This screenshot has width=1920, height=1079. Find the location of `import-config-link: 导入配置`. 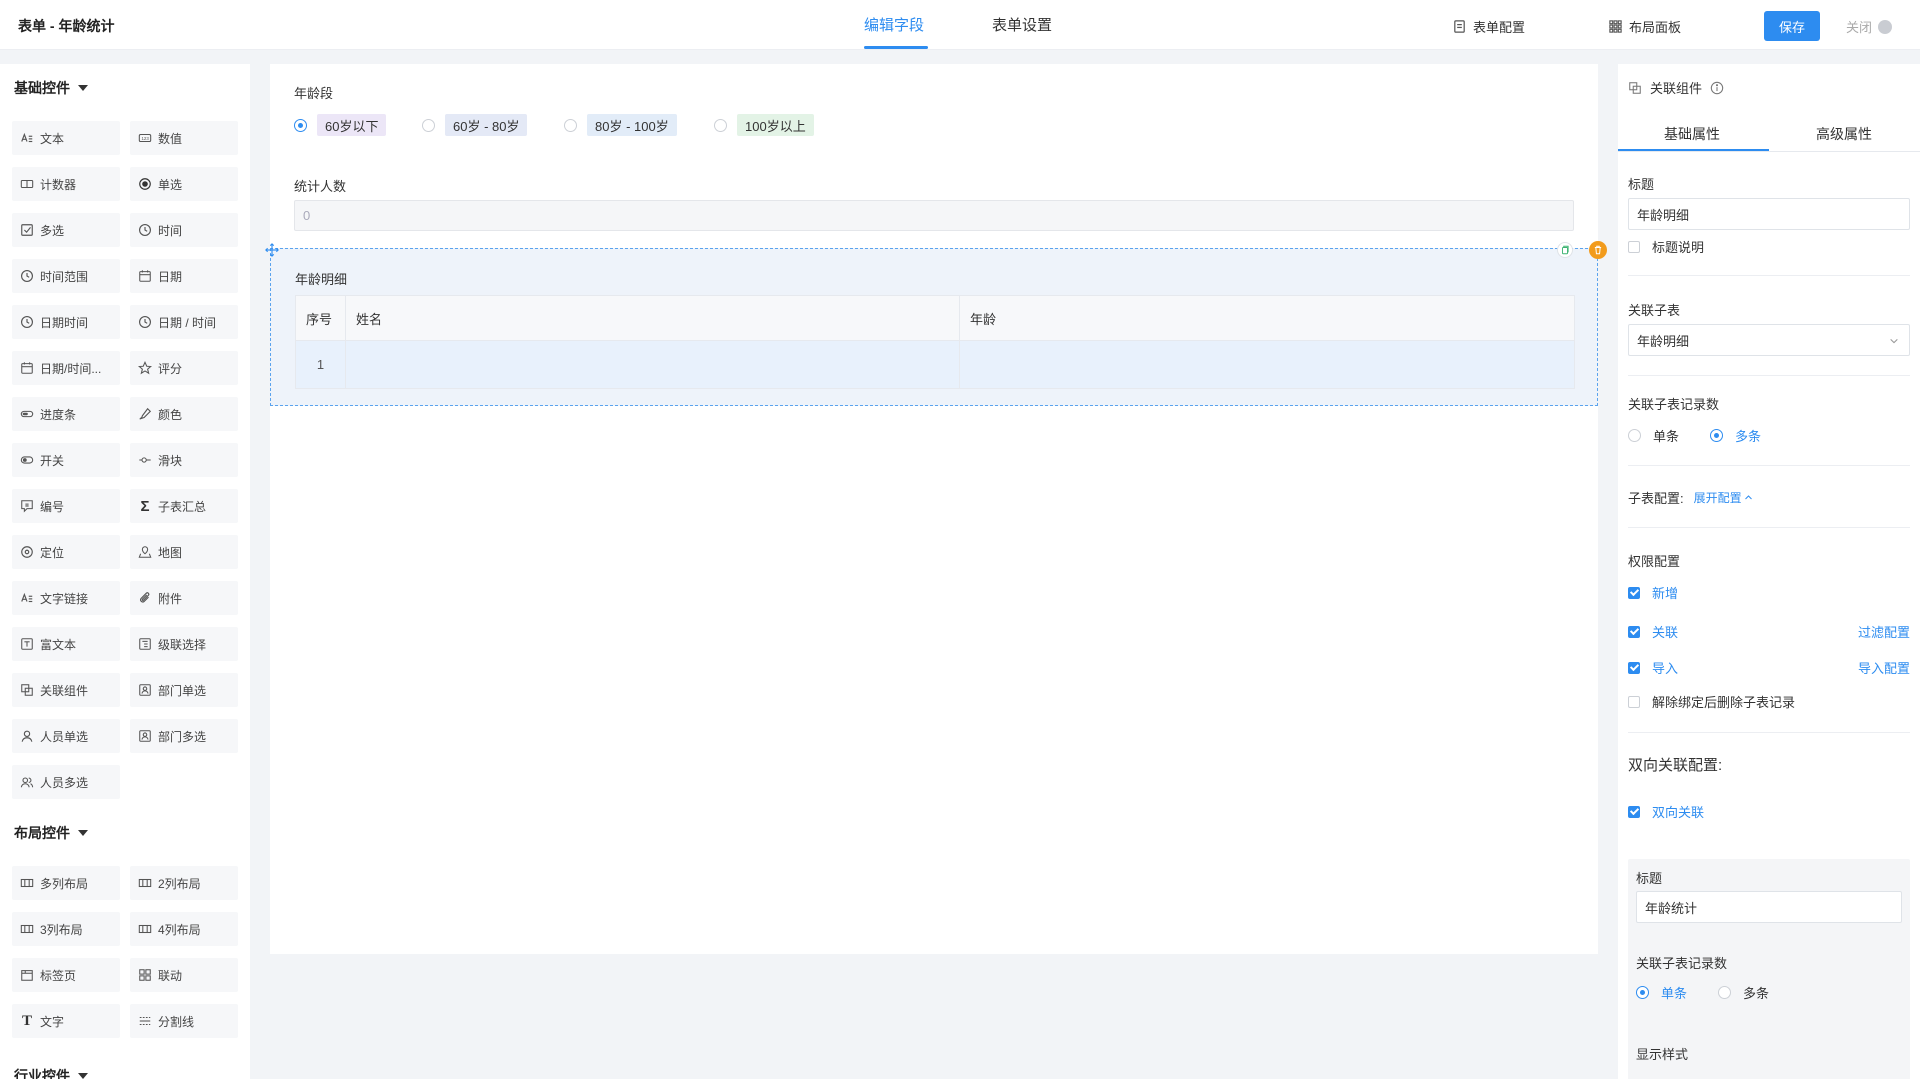

import-config-link: 导入配置 is located at coordinates (1884, 667).